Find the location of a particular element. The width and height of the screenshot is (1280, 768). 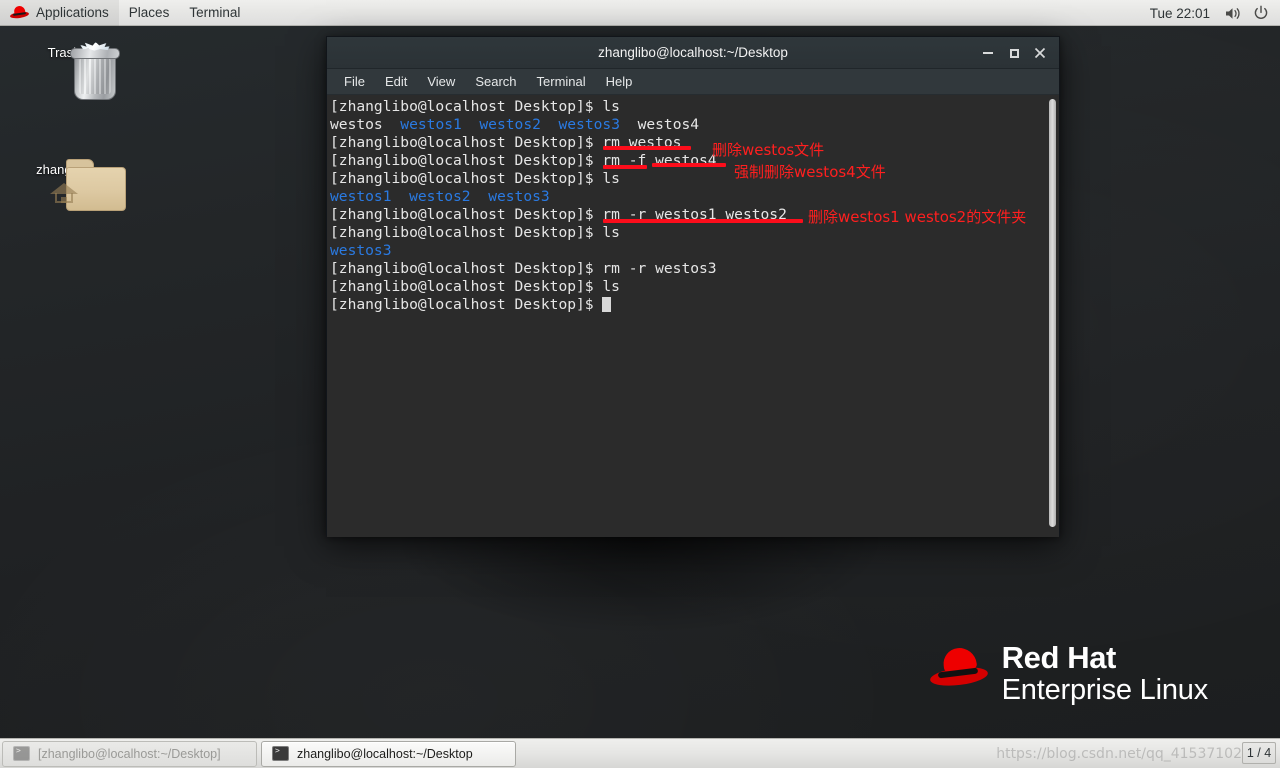

terminal-menubar: File Edit View Search Terminal Help is located at coordinates (693, 82).